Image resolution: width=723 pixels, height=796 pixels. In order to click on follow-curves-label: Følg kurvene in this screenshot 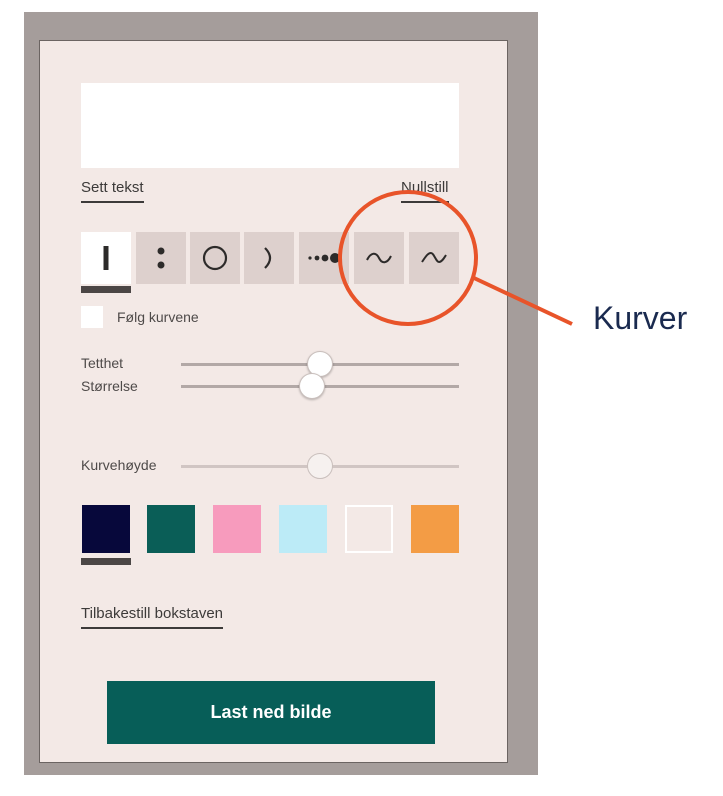, I will do `click(158, 317)`.